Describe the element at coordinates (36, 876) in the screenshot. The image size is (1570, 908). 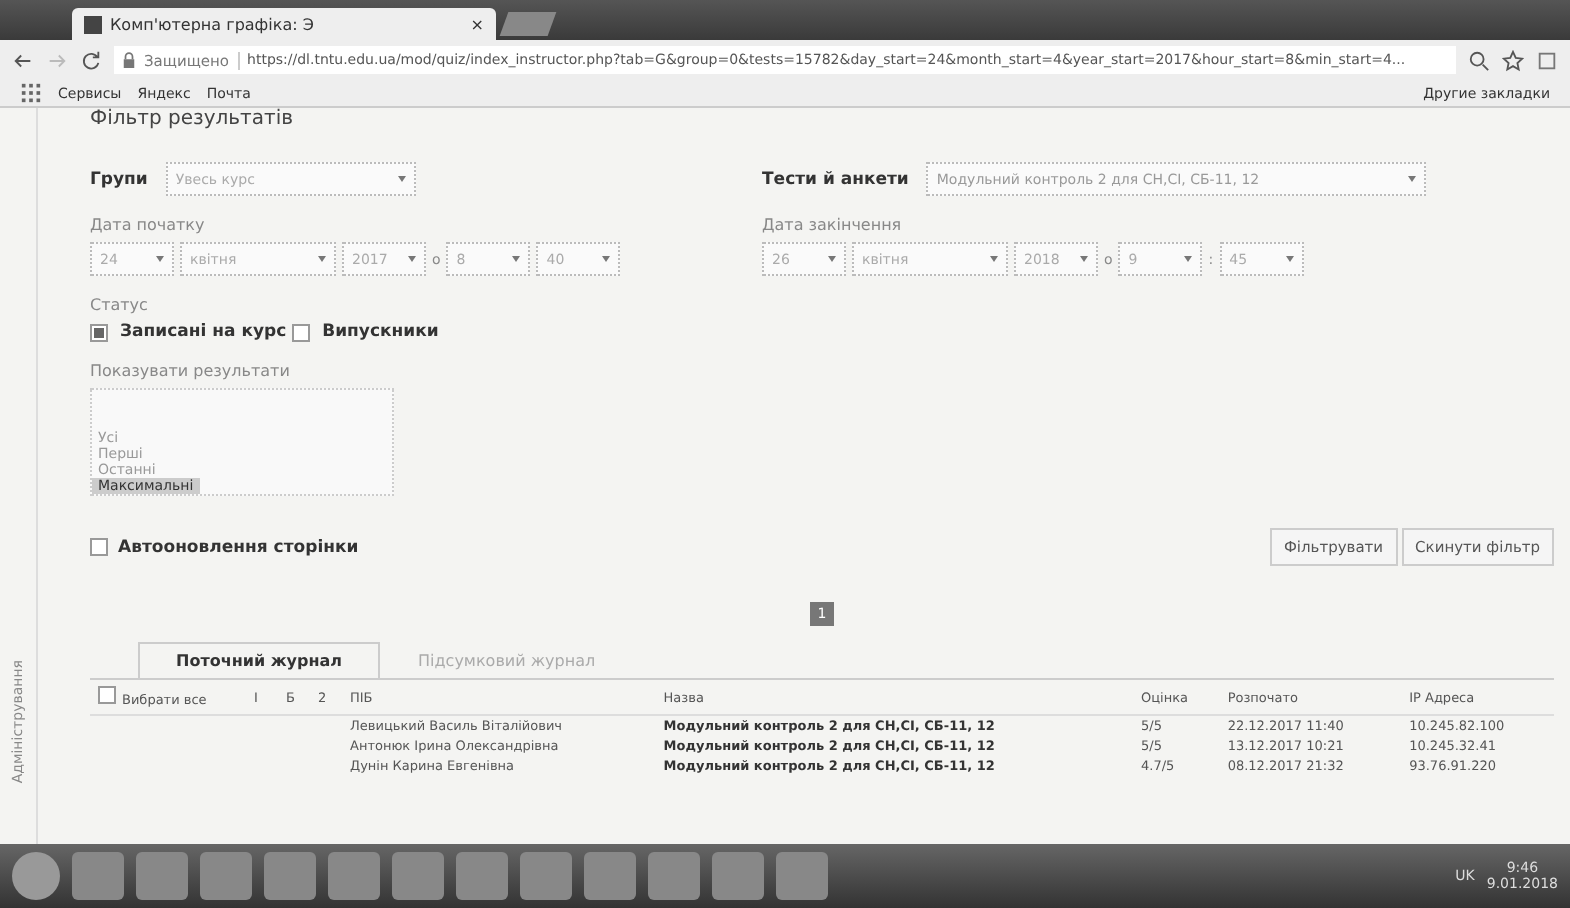
I see `start-button` at that location.